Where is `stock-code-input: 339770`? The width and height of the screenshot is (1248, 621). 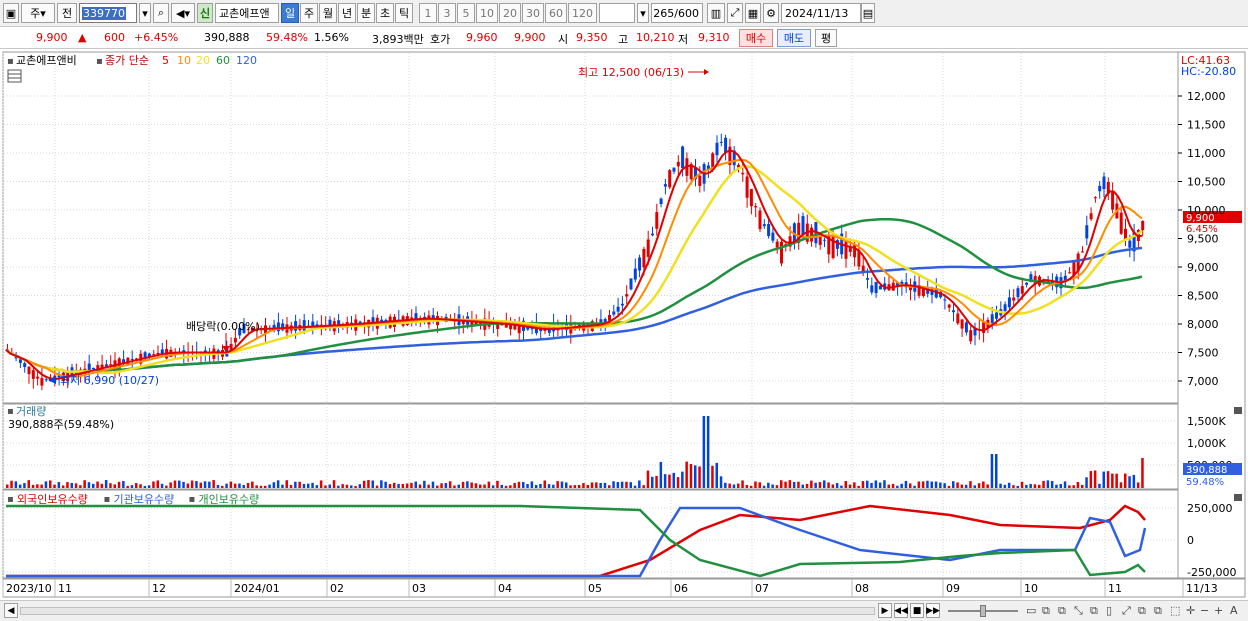 stock-code-input: 339770 is located at coordinates (108, 13).